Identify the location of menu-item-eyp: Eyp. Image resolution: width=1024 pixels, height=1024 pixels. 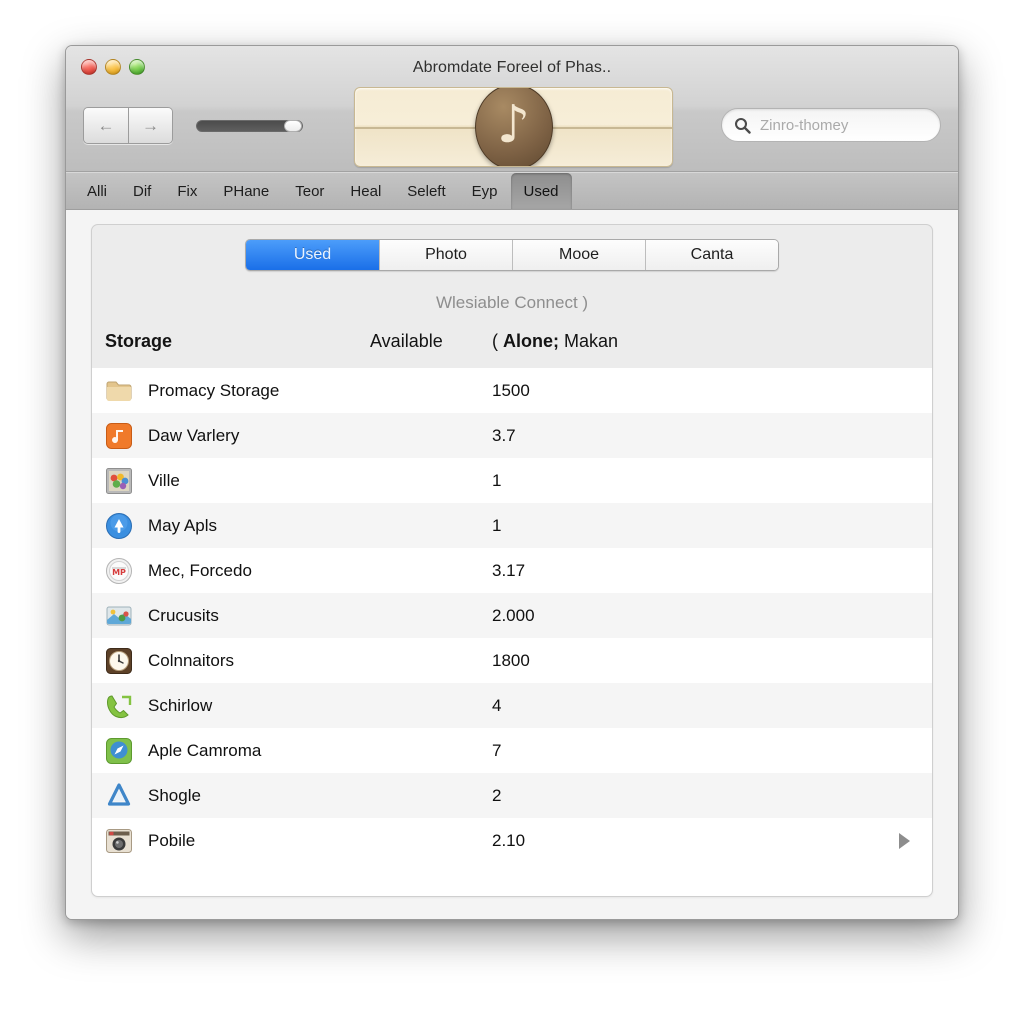
(485, 191).